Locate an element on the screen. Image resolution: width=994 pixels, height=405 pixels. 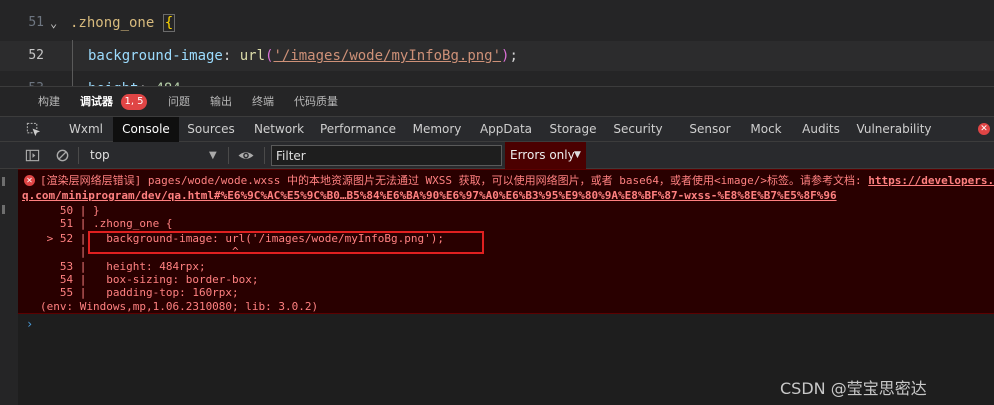
console-toolbar: top ▼ Errors only ▼ is located at coordinates (497, 155).